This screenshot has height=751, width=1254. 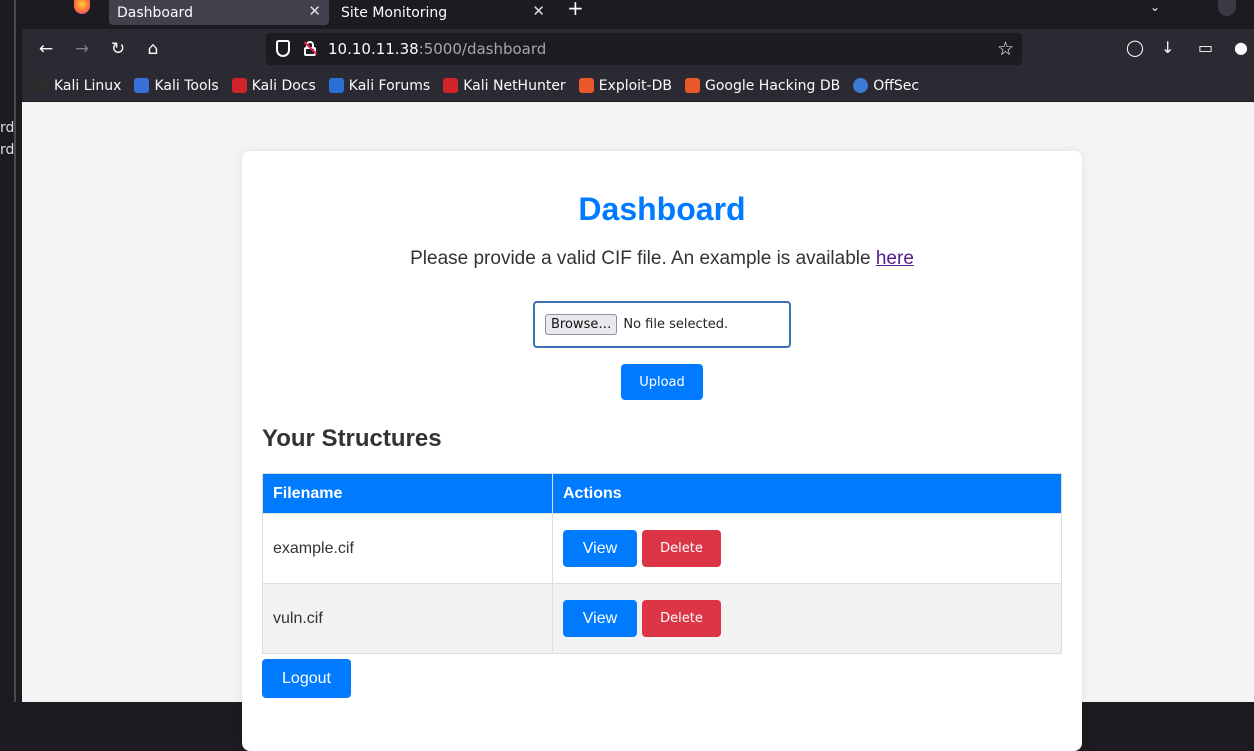 I want to click on firefox-icon, so click(x=82, y=7).